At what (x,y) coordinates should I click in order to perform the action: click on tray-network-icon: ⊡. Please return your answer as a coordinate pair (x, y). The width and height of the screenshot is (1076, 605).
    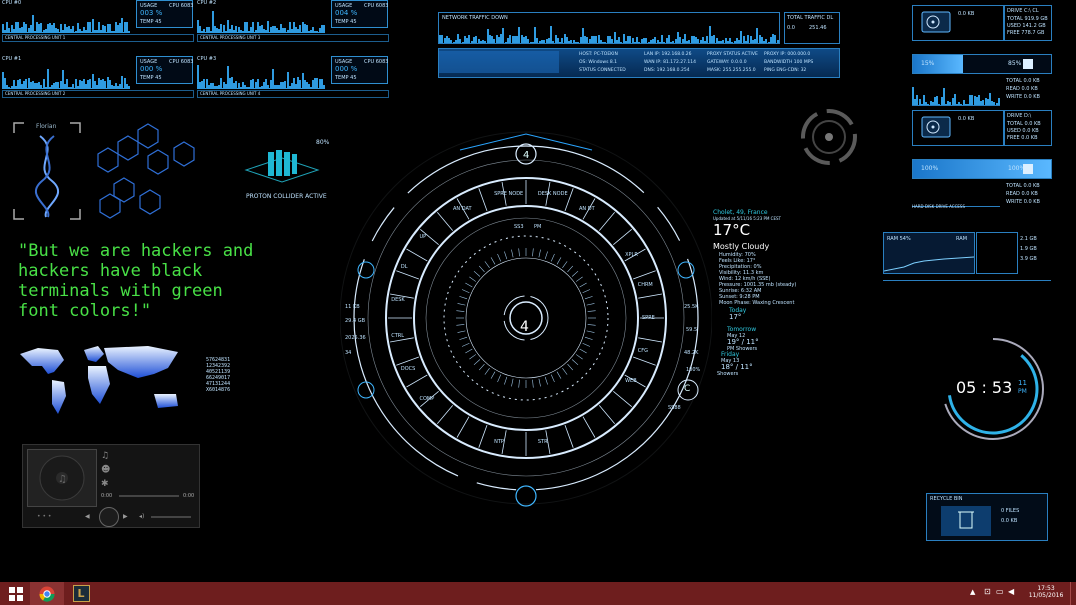
    Looking at the image, I should click on (987, 592).